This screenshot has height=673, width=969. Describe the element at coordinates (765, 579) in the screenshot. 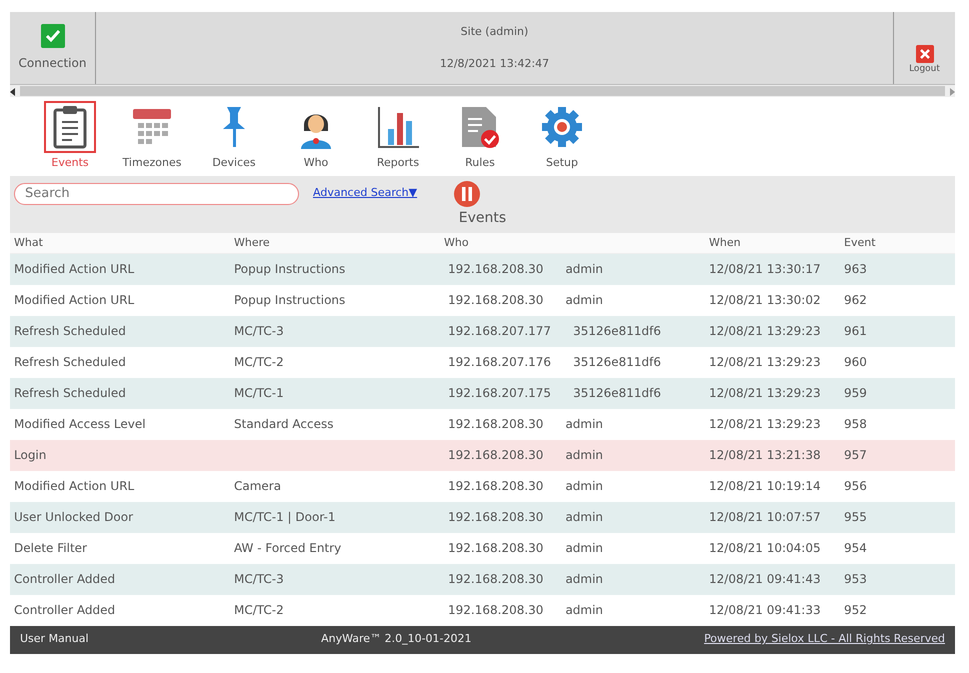

I see `table-cell-text: 12/08/21 09:41:43` at that location.